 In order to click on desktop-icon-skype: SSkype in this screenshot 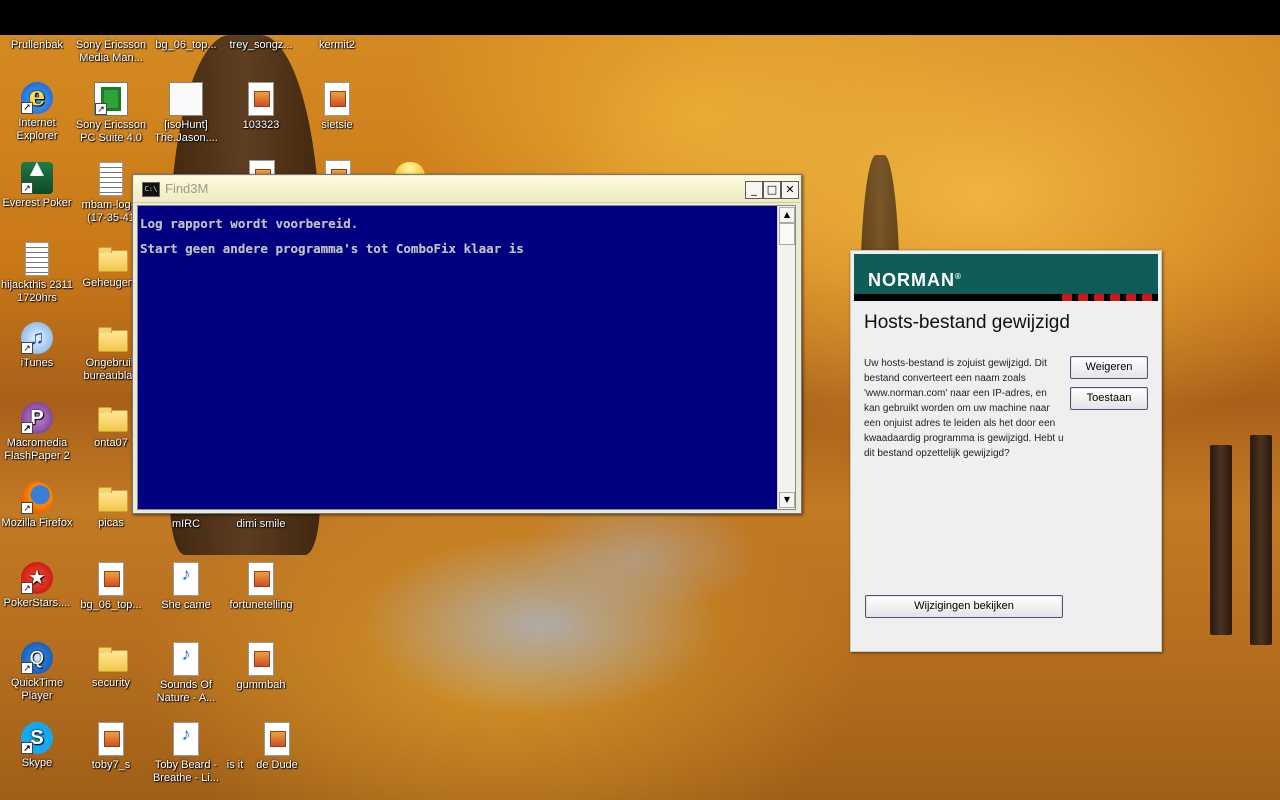, I will do `click(37, 746)`.